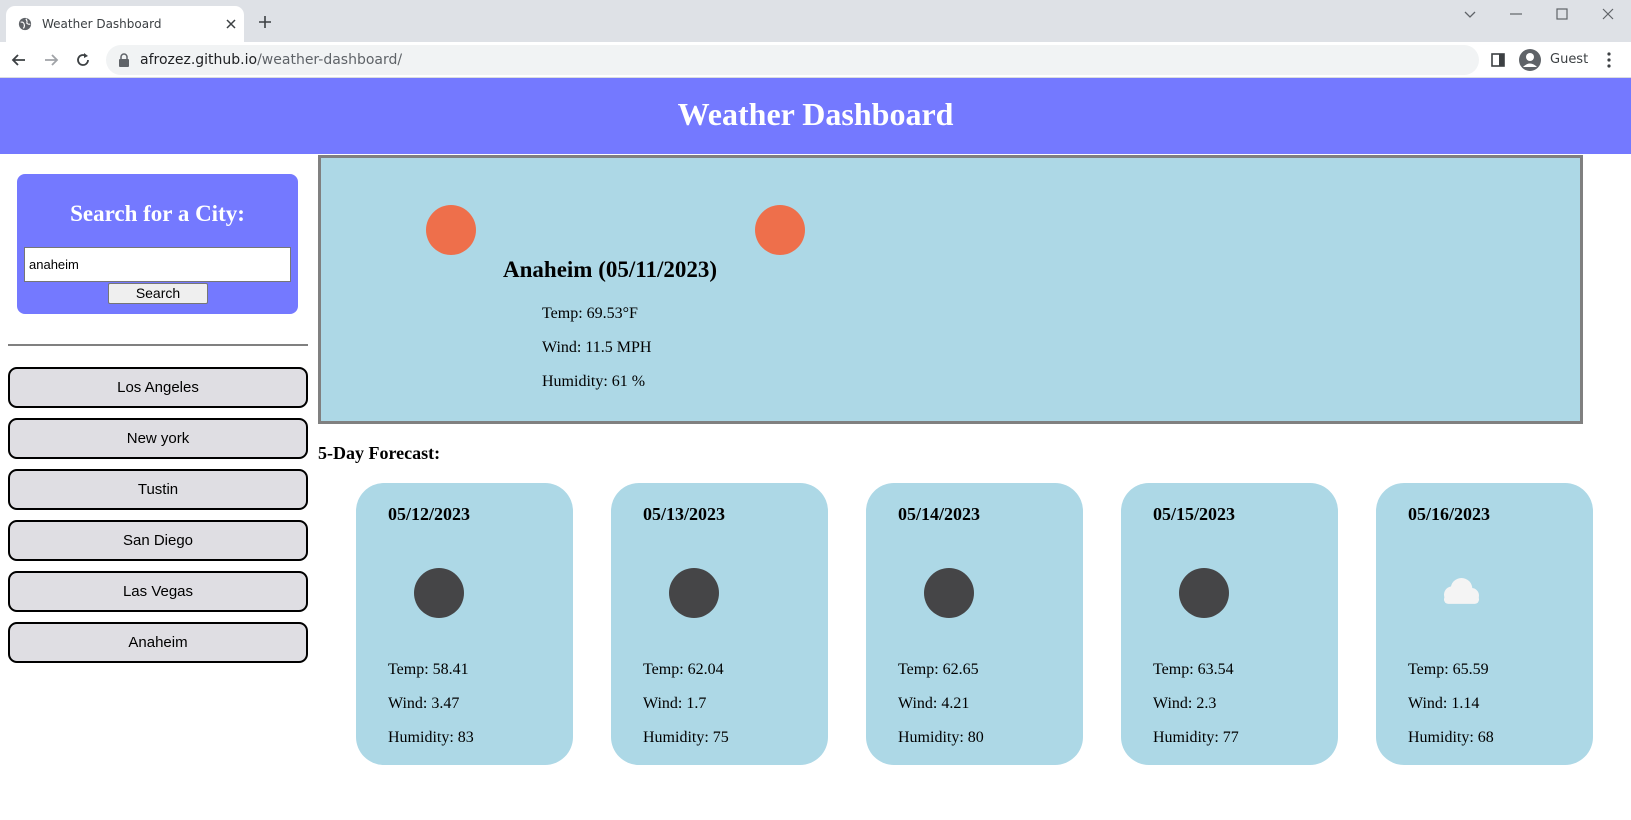 This screenshot has width=1631, height=820. Describe the element at coordinates (684, 514) in the screenshot. I see `forecast-date: 05/13/2023` at that location.